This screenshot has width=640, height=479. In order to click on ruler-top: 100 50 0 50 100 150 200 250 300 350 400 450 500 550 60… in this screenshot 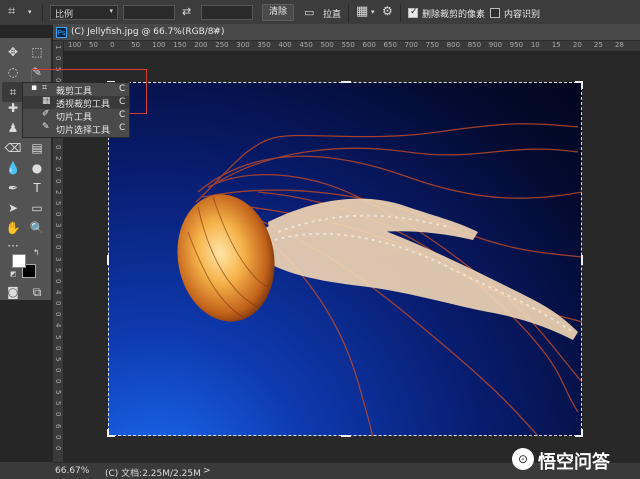, I will do `click(352, 46)`.